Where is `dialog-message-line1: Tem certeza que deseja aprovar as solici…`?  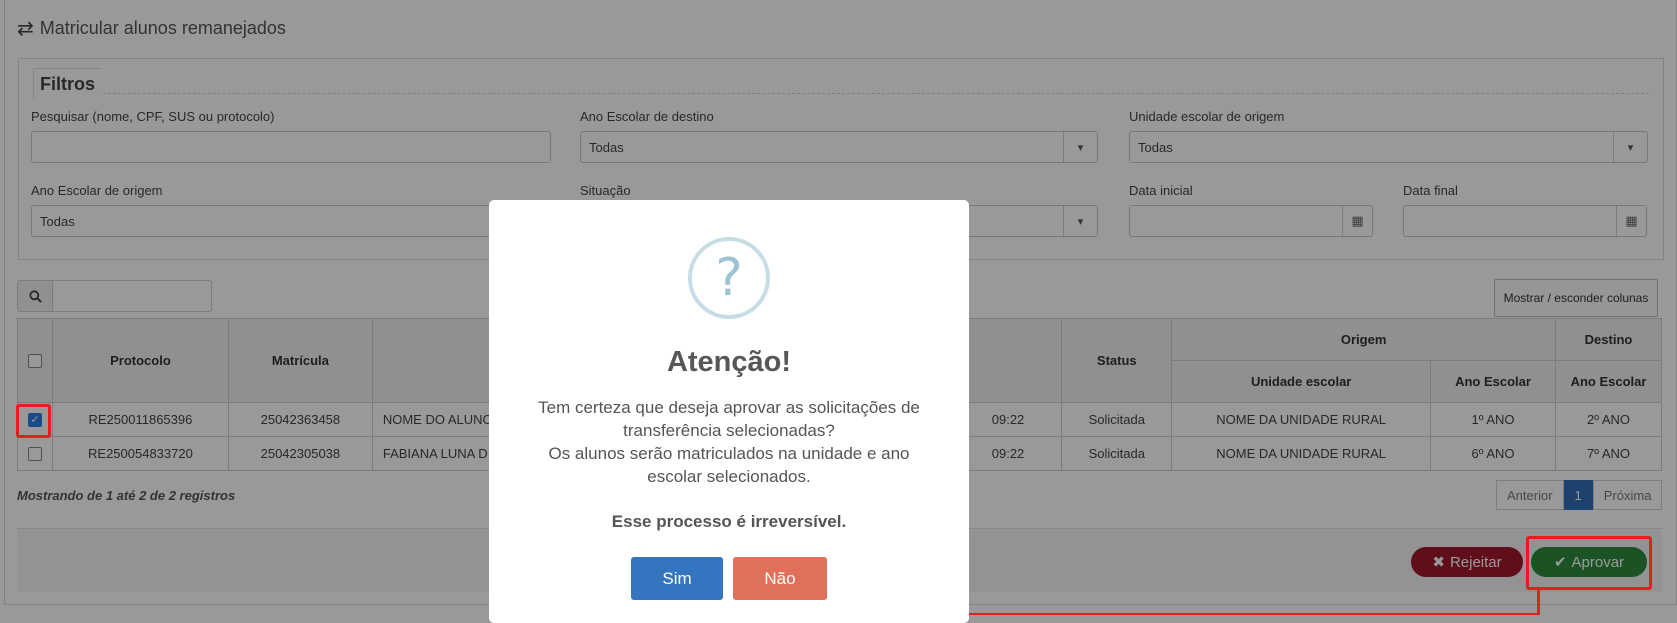
dialog-message-line1: Tem certeza que deseja aprovar as solici… is located at coordinates (729, 419).